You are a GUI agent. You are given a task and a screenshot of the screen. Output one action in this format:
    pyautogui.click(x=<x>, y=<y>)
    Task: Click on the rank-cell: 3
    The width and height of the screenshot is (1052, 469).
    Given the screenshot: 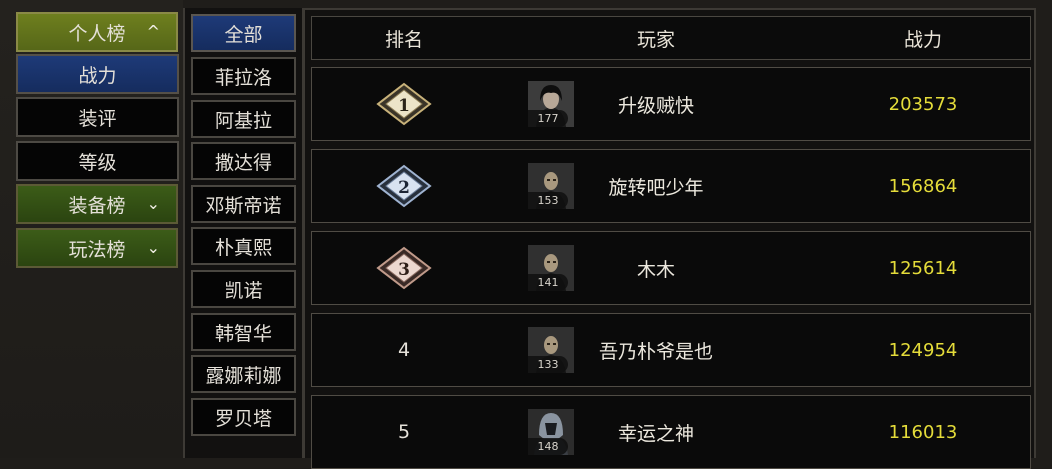 What is the action you would take?
    pyautogui.click(x=404, y=268)
    